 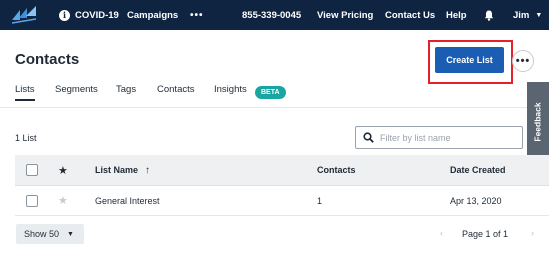 What do you see at coordinates (345, 15) in the screenshot?
I see `view-pricing-link: View Pricing` at bounding box center [345, 15].